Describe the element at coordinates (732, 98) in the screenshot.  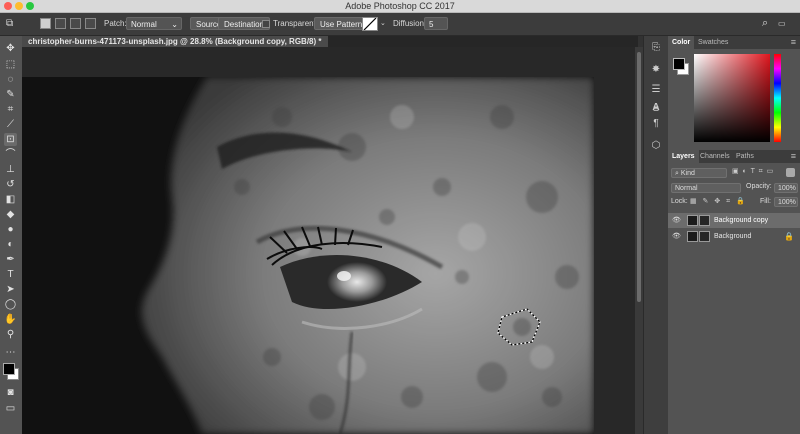
I see `color-field` at that location.